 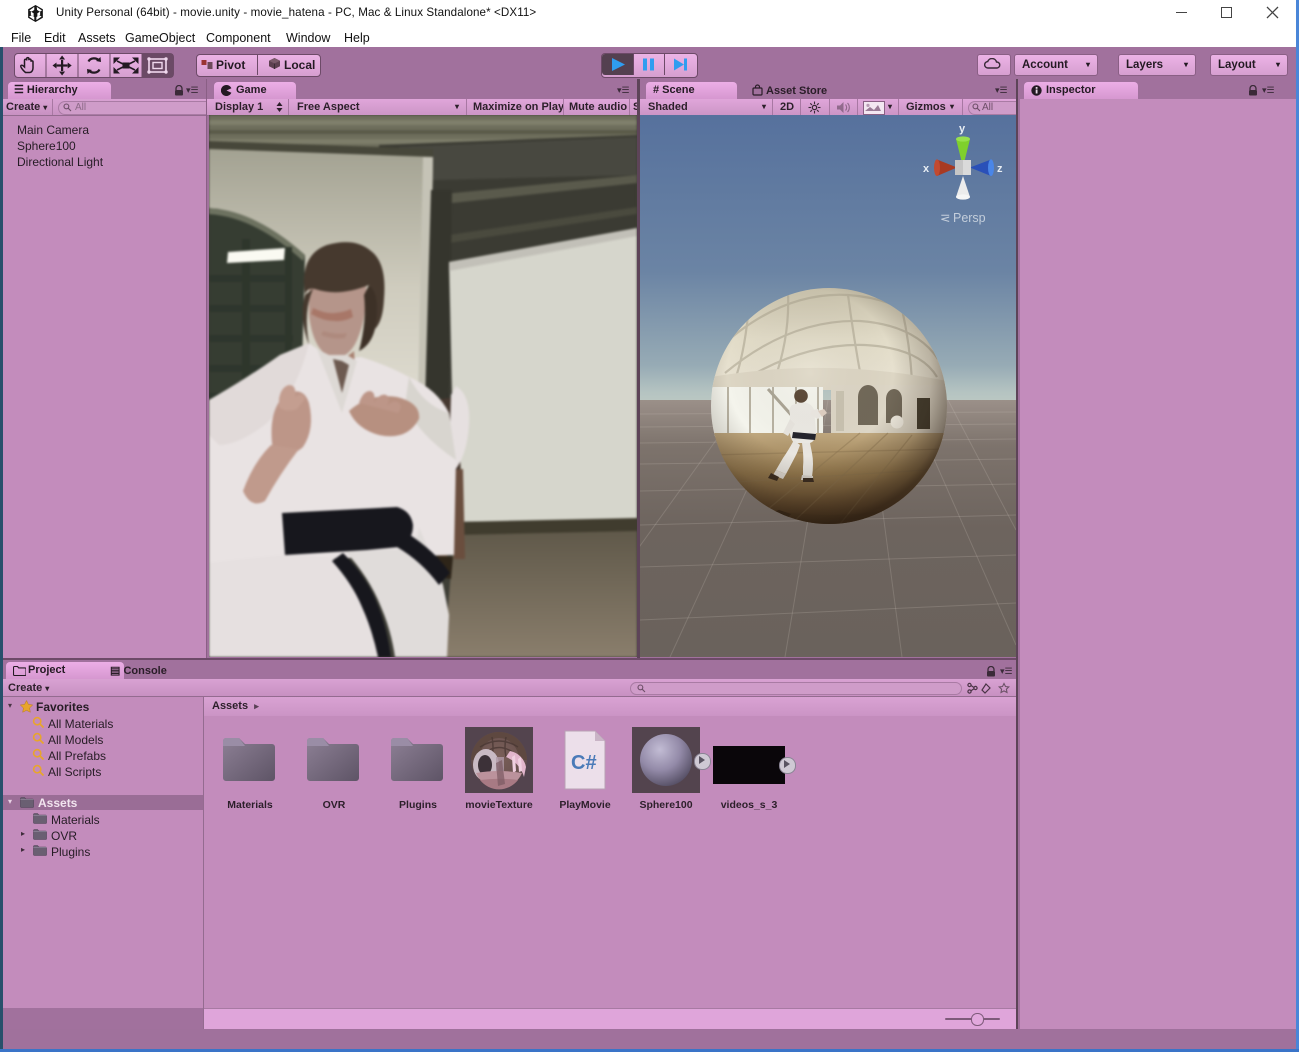 What do you see at coordinates (584, 763) in the screenshot?
I see `svg-text: C#` at bounding box center [584, 763].